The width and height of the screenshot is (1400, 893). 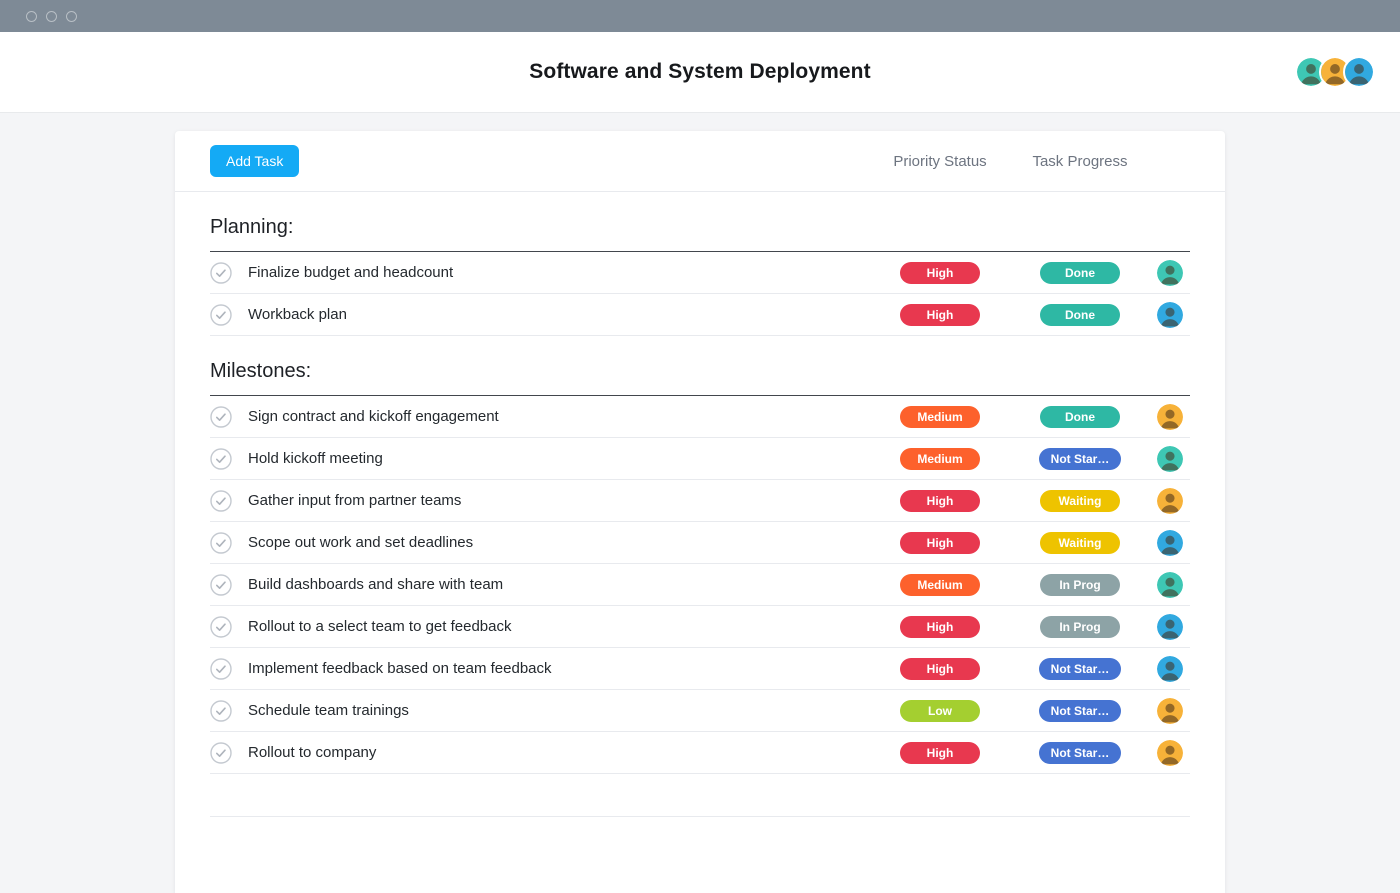 What do you see at coordinates (1080, 161) in the screenshot?
I see `column-header-task-progress: Task Progress` at bounding box center [1080, 161].